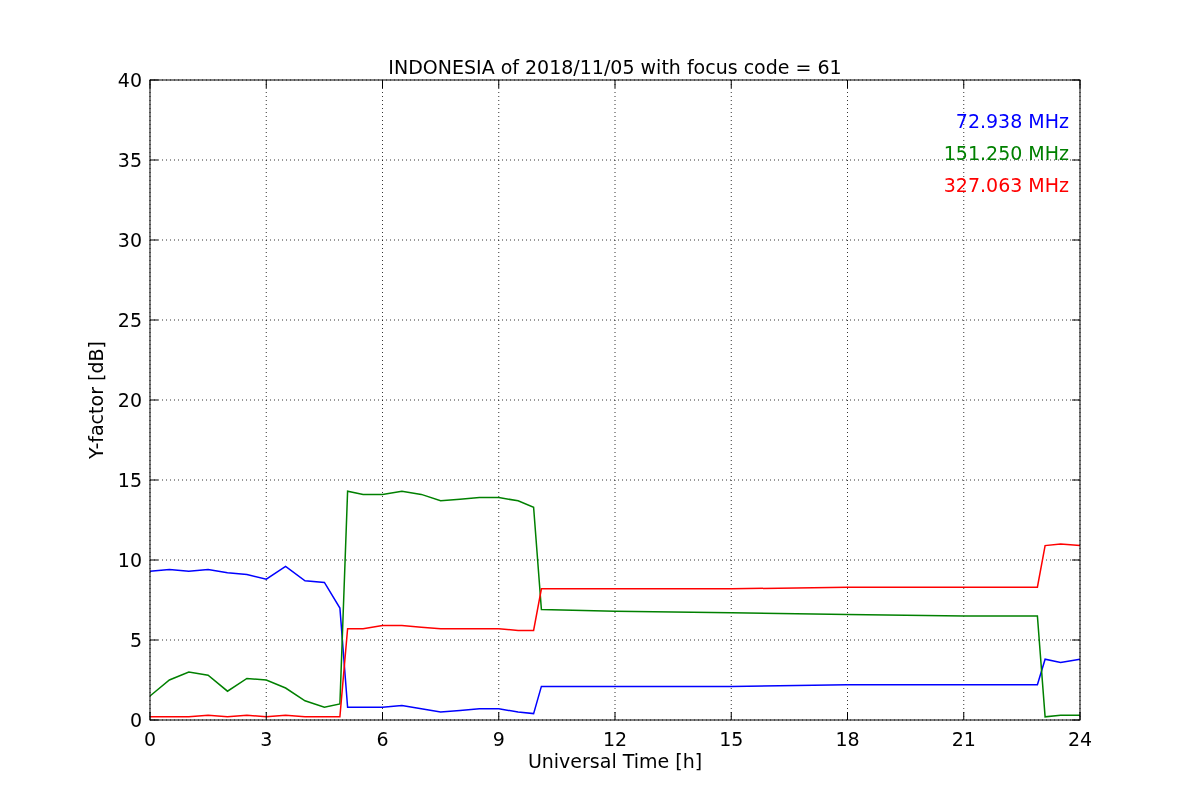 This screenshot has height=800, width=1200. I want to click on y-axis-label: Y-factor [dB], so click(96, 400).